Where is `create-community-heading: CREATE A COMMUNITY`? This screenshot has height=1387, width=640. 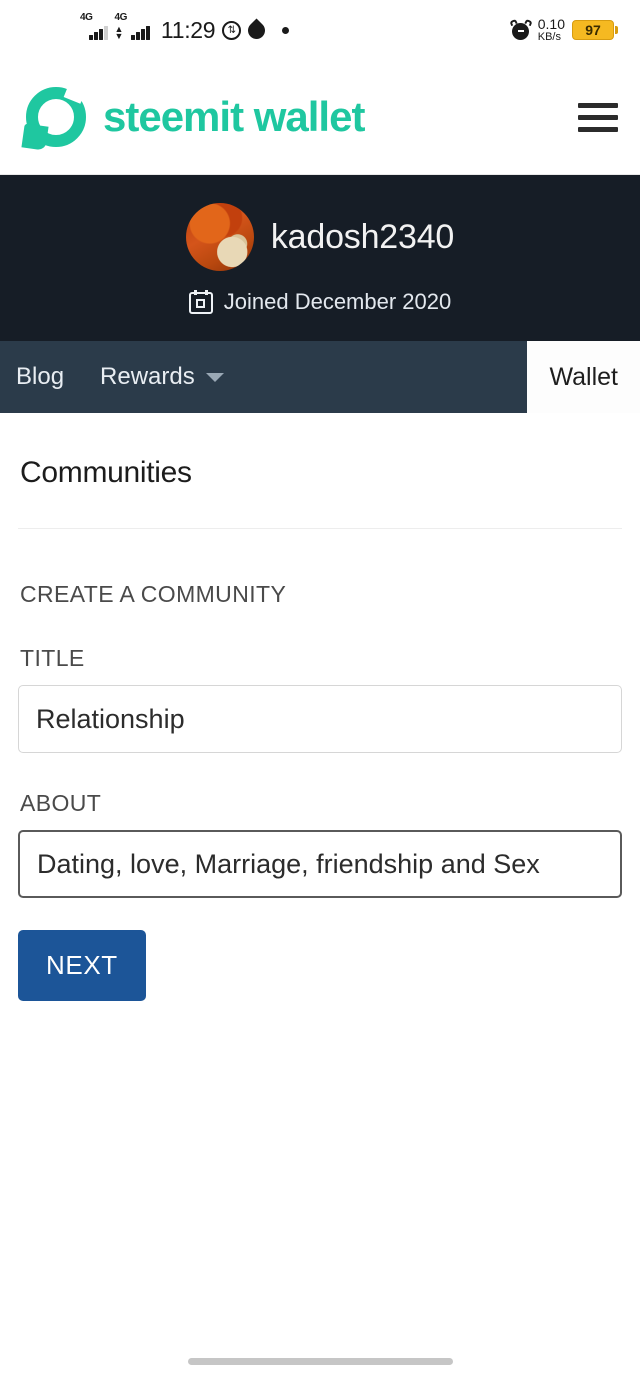
create-community-heading: CREATE A COMMUNITY is located at coordinates (153, 594).